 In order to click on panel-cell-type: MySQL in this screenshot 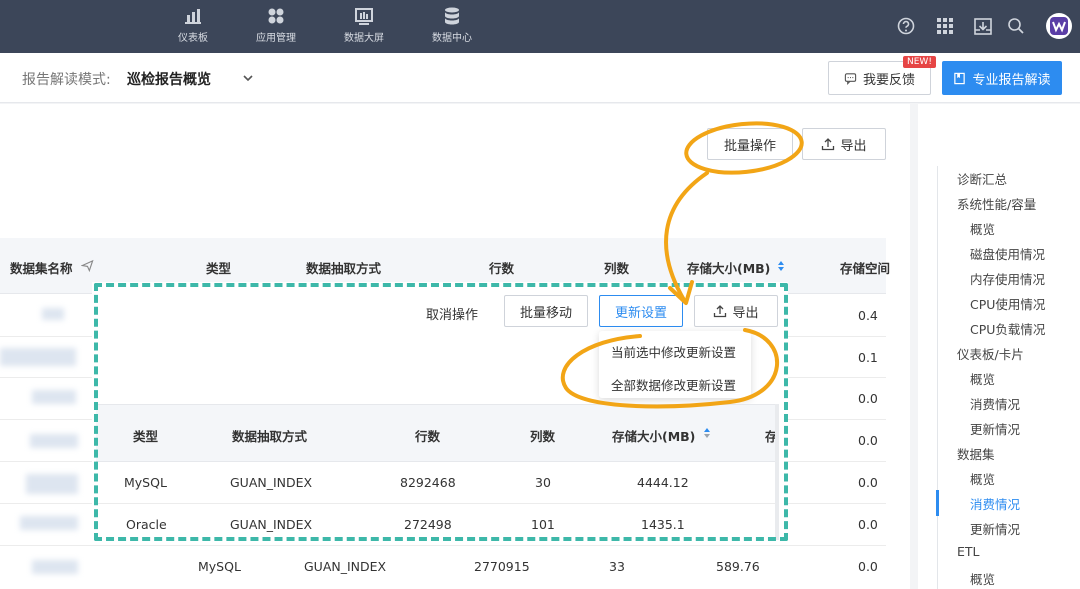, I will do `click(145, 482)`.